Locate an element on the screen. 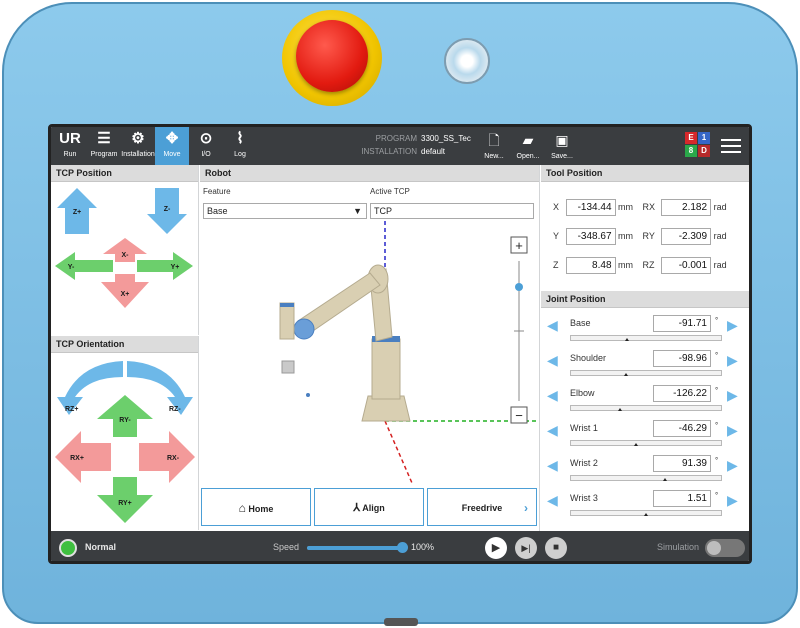  safety-checksum-badge: E 1 8 D is located at coordinates (698, 145).